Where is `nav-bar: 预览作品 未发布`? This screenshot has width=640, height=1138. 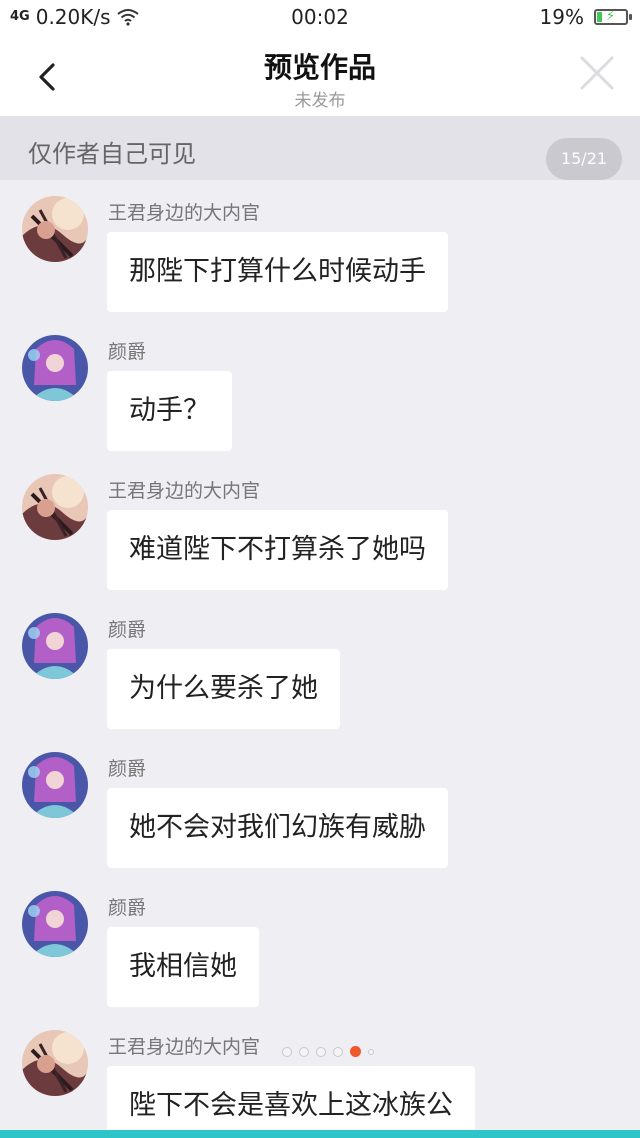
nav-bar: 预览作品 未发布 is located at coordinates (320, 75).